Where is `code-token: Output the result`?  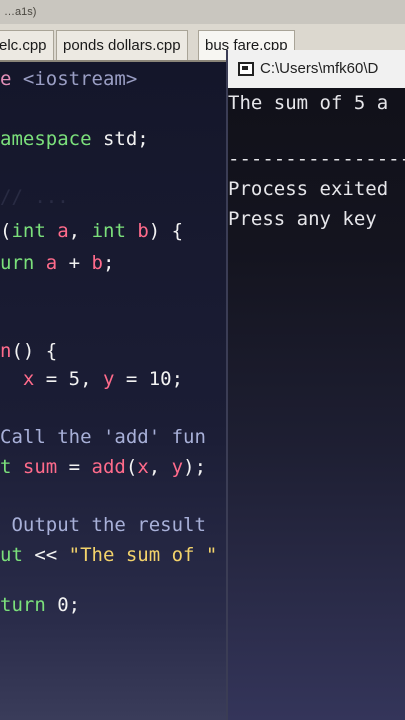
code-token: Output the result is located at coordinates (103, 525).